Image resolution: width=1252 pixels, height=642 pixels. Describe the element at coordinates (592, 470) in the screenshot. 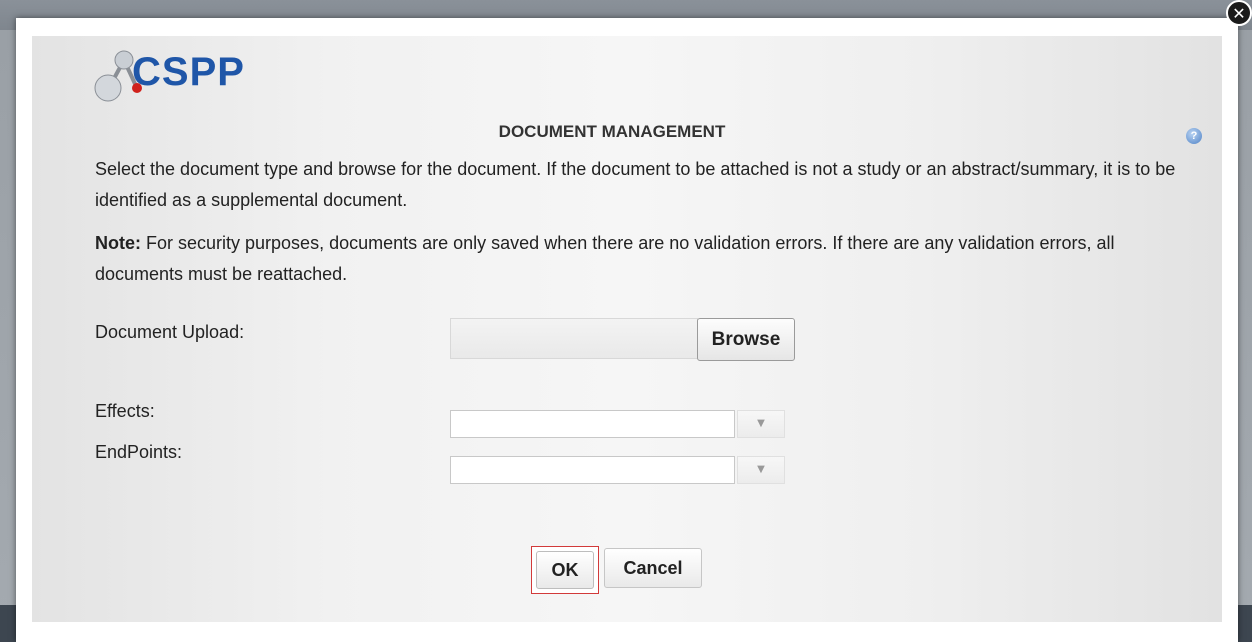

I see `endpoints-select` at that location.